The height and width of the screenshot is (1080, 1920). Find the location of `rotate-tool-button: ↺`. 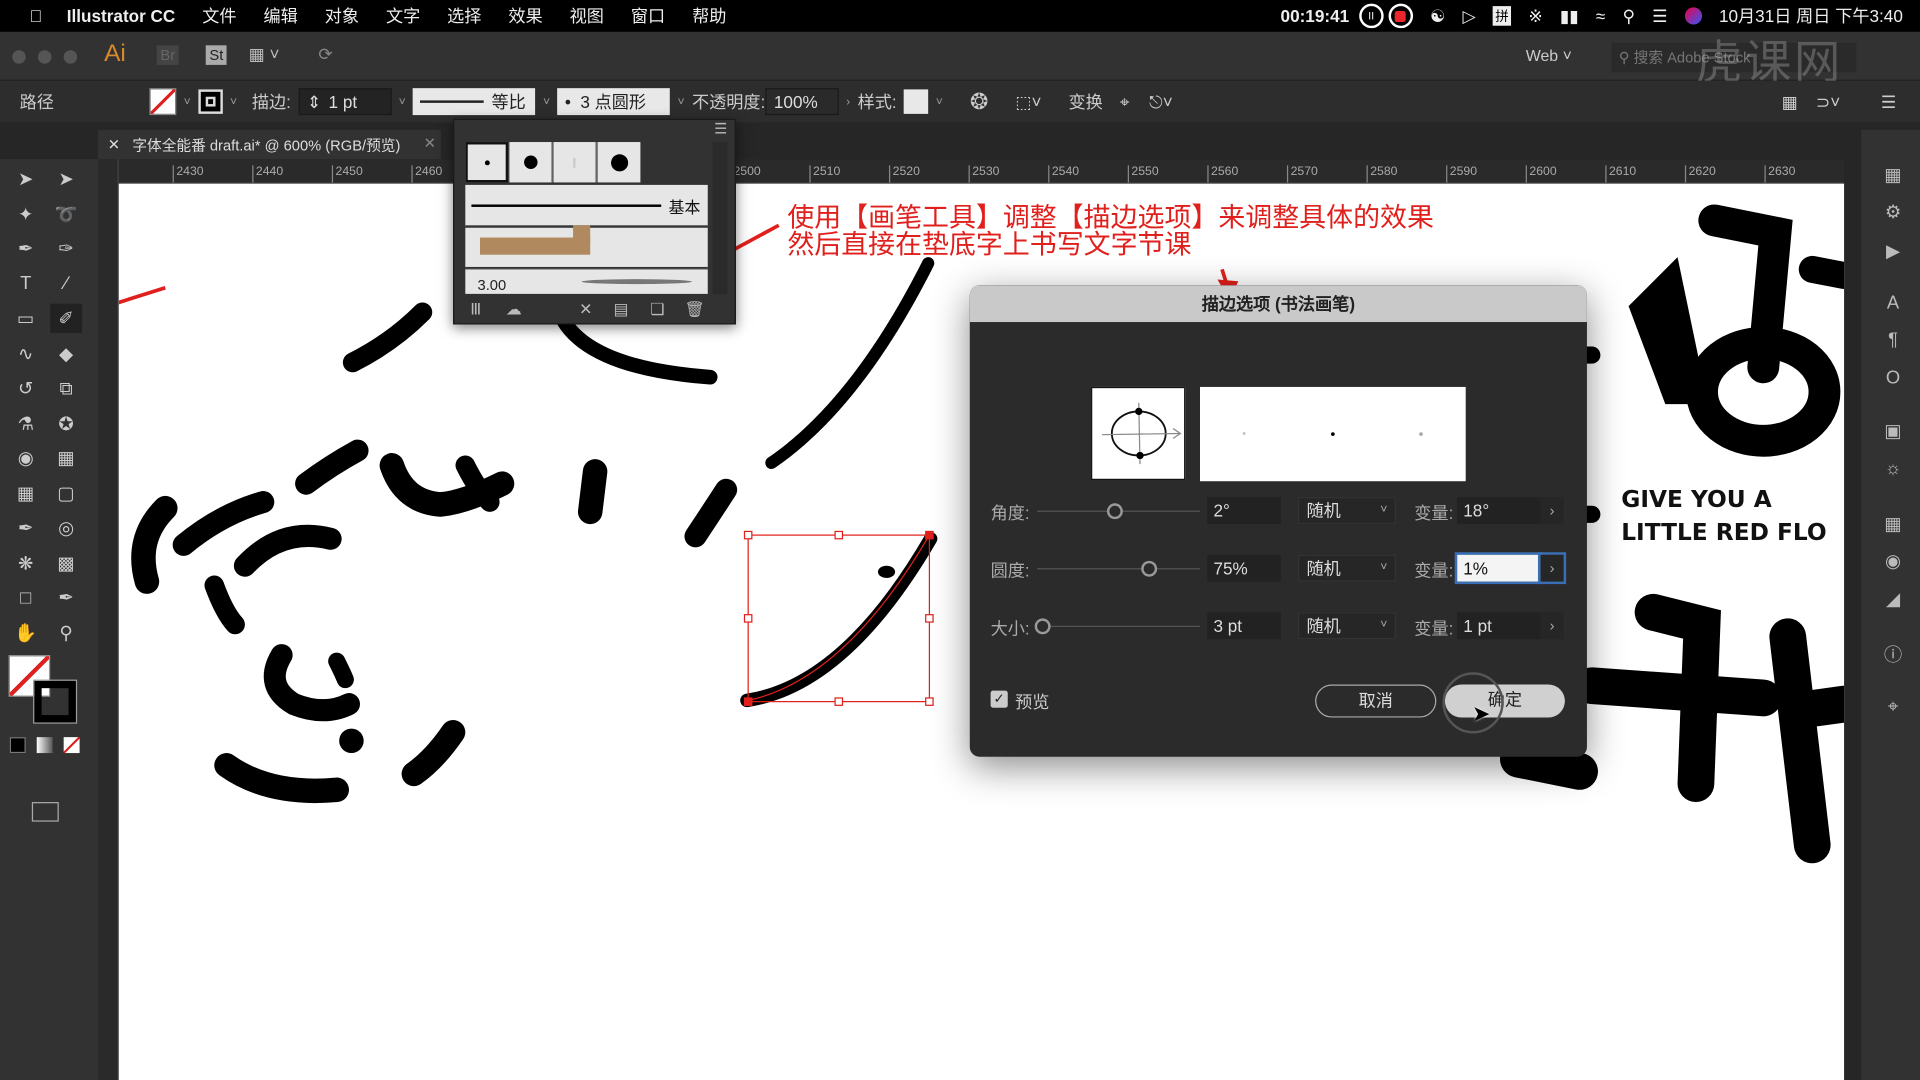

rotate-tool-button: ↺ is located at coordinates (26, 387).